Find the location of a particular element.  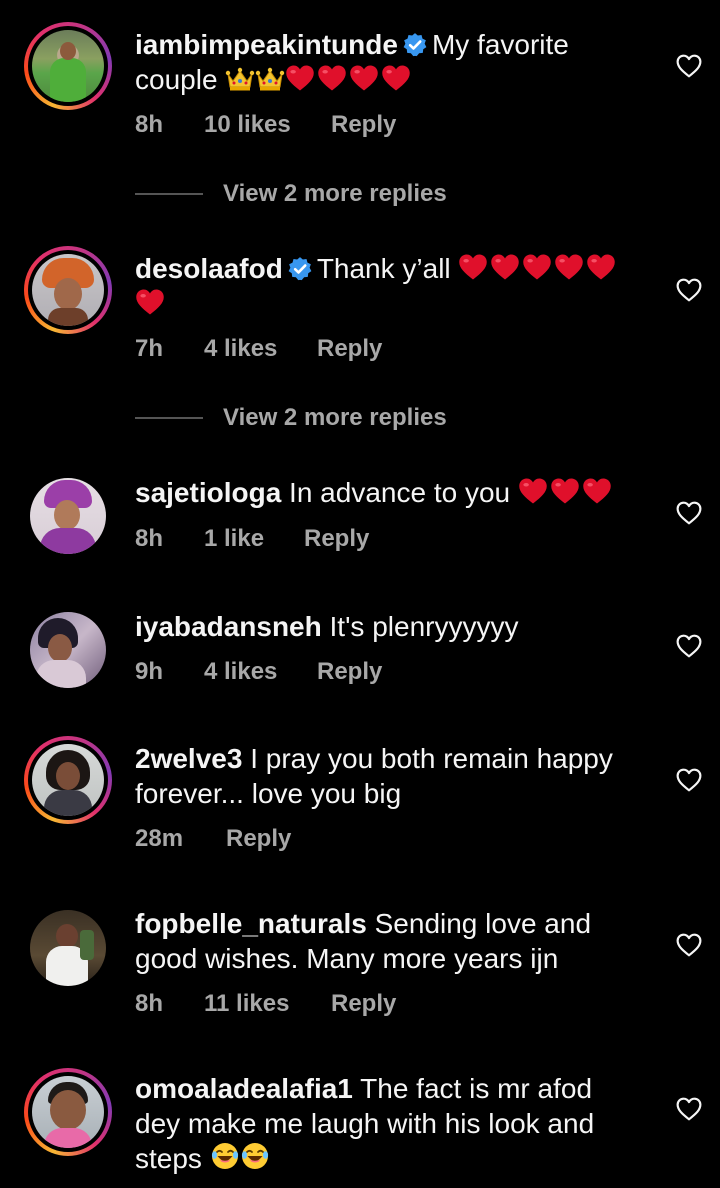

like-count: 10 likes is located at coordinates (267, 125).